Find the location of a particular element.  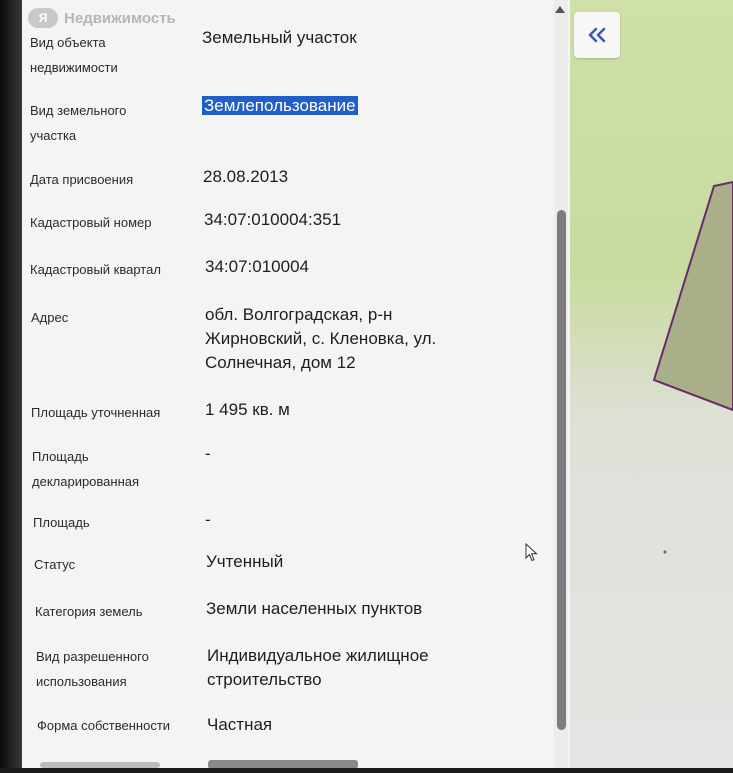

label-line: Площадь уточненная is located at coordinates (96, 412).